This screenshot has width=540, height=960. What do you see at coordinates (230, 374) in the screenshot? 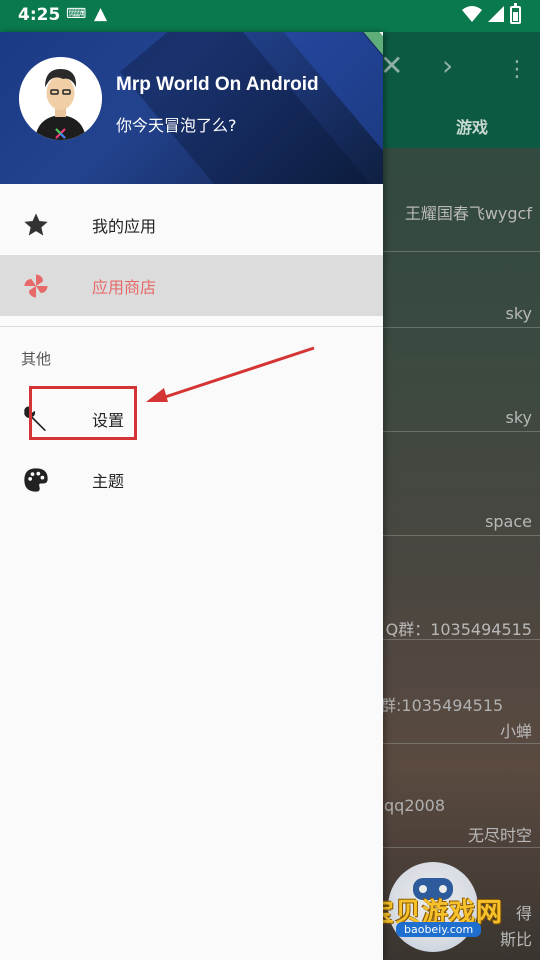
I see `annotation-arrow-icon` at bounding box center [230, 374].